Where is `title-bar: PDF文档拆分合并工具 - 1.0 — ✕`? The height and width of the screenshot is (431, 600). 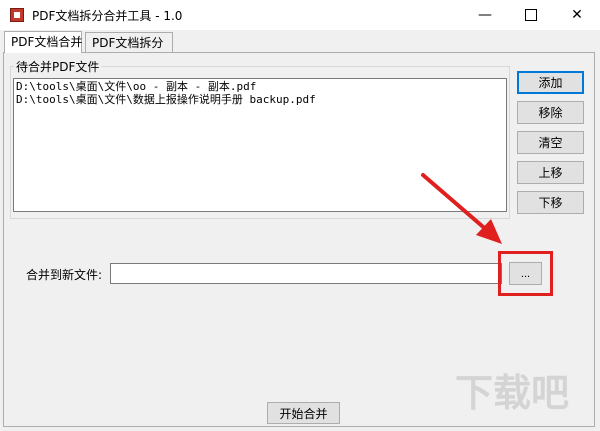 title-bar: PDF文档拆分合并工具 - 1.0 — ✕ is located at coordinates (300, 15).